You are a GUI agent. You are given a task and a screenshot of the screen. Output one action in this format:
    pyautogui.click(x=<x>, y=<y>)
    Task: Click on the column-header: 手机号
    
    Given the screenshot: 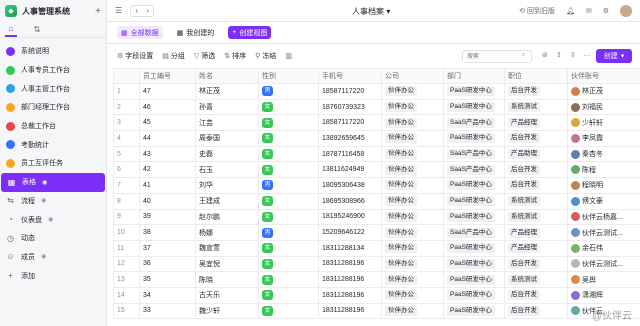 What is the action you would take?
    pyautogui.click(x=350, y=76)
    